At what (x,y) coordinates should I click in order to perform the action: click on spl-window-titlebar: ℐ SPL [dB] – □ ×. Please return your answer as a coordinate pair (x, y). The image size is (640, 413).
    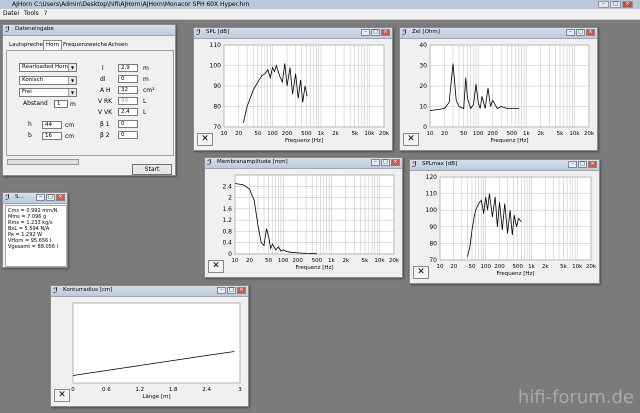
    Looking at the image, I should click on (293, 33).